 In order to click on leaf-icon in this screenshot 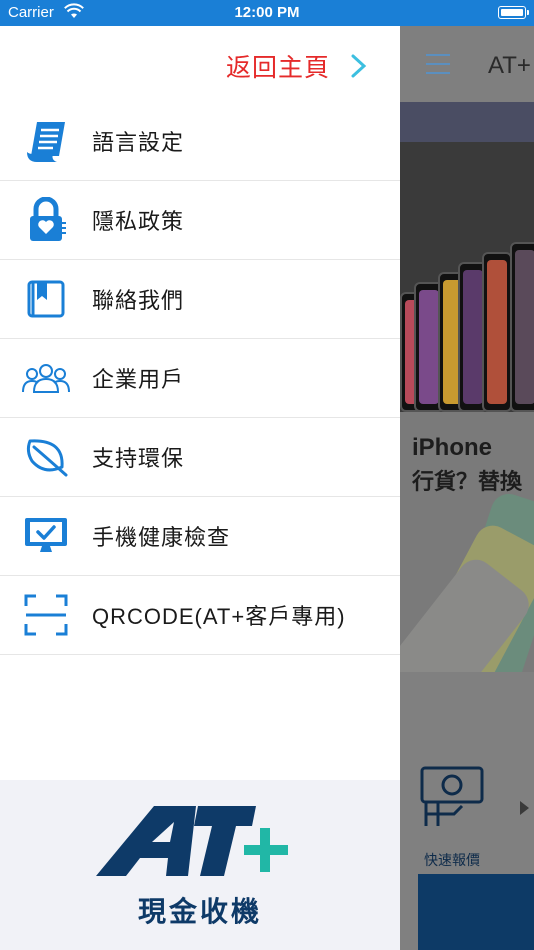, I will do `click(46, 457)`.